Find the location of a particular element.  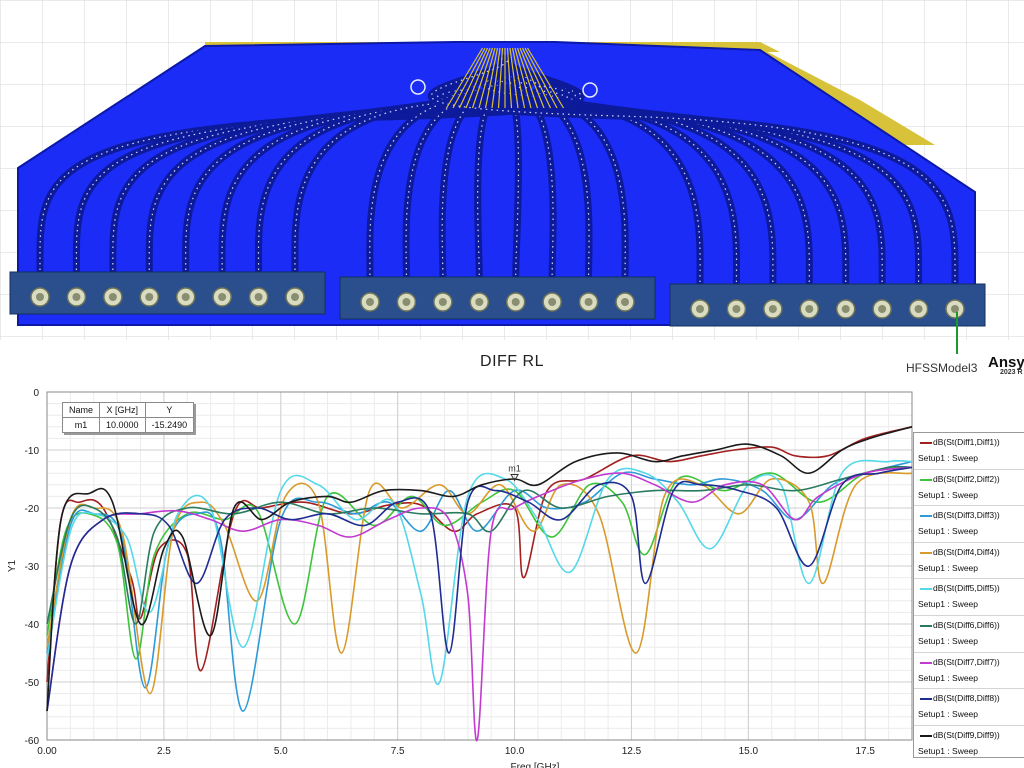

marker-col-y: Y is located at coordinates (169, 410).